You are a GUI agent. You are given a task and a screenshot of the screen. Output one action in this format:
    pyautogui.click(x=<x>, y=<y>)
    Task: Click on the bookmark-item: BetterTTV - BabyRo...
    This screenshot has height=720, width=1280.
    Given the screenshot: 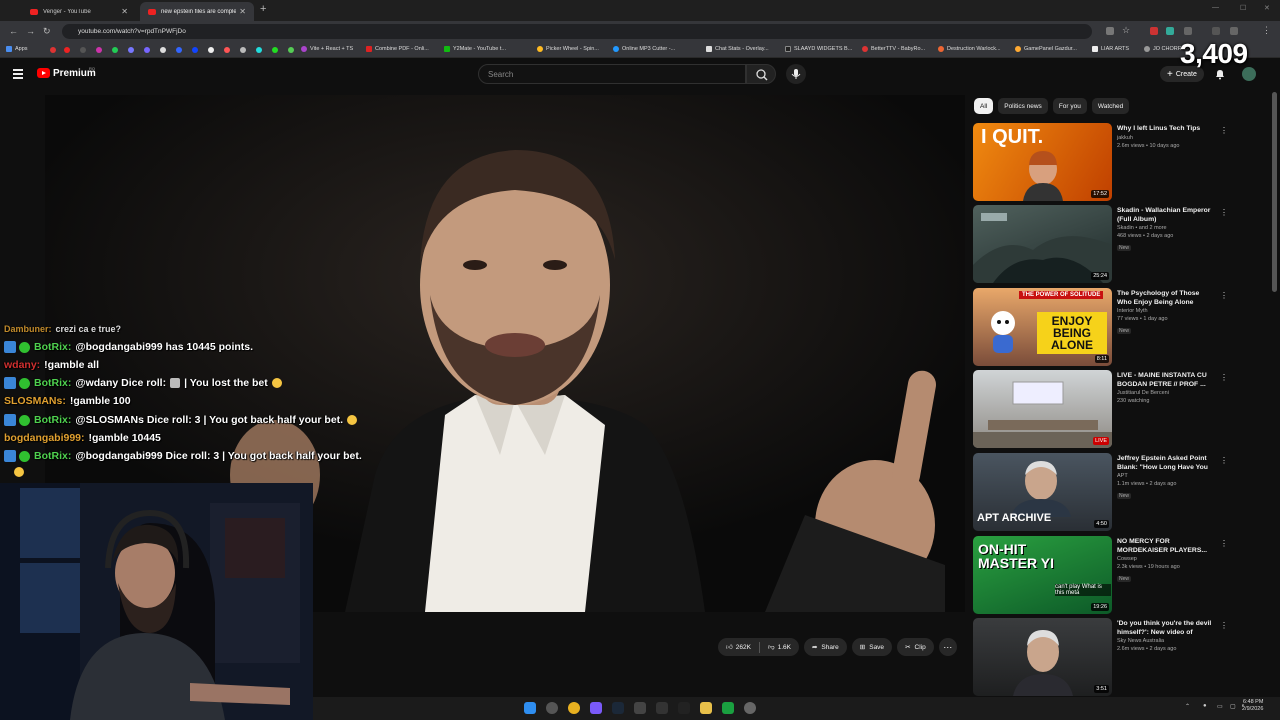 What is the action you would take?
    pyautogui.click(x=893, y=49)
    